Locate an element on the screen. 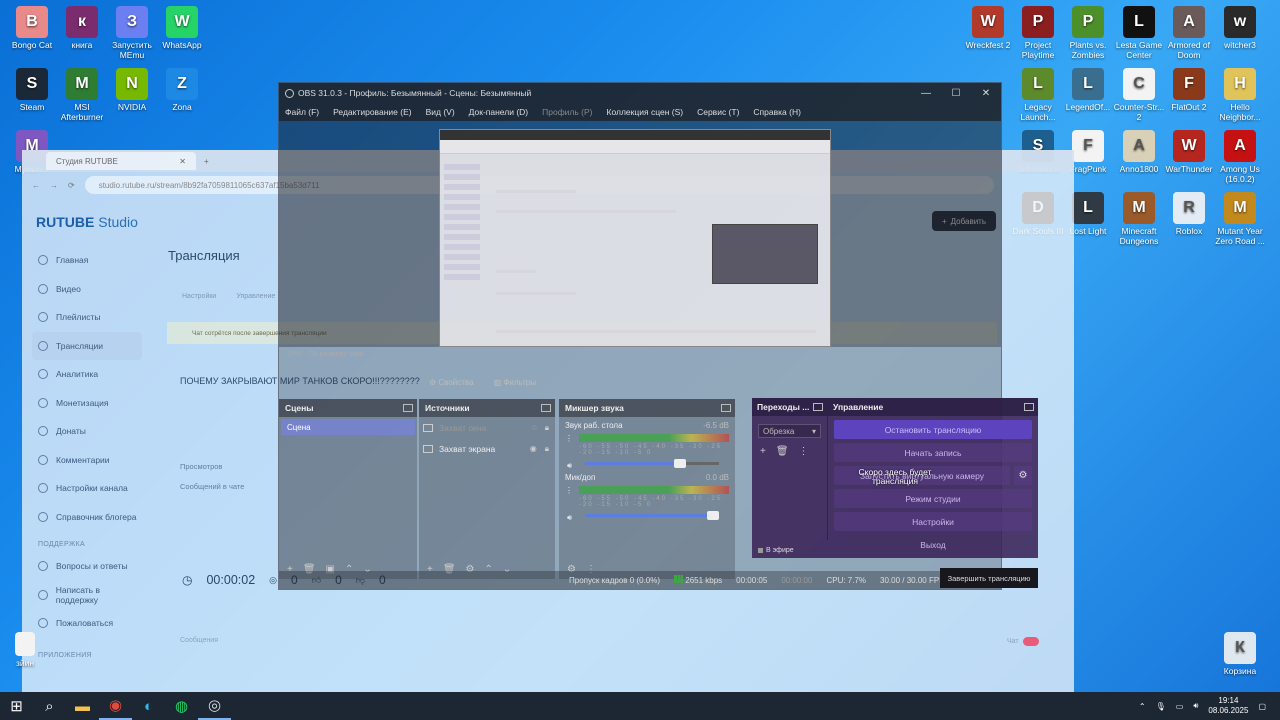 This screenshot has width=1280, height=720. desktop-icon: P Project Playtime is located at coordinates (1038, 33).